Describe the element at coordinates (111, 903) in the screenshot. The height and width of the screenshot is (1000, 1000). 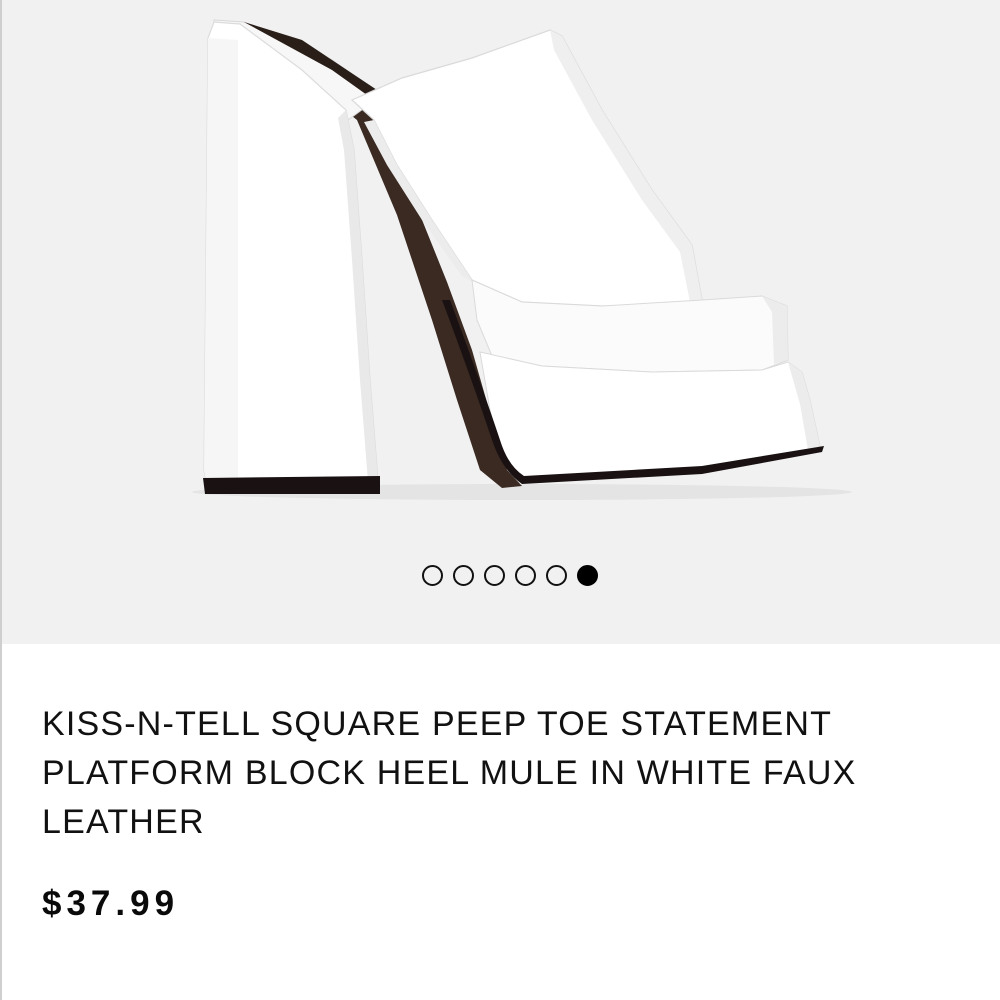
I see `product-price: $37.99` at that location.